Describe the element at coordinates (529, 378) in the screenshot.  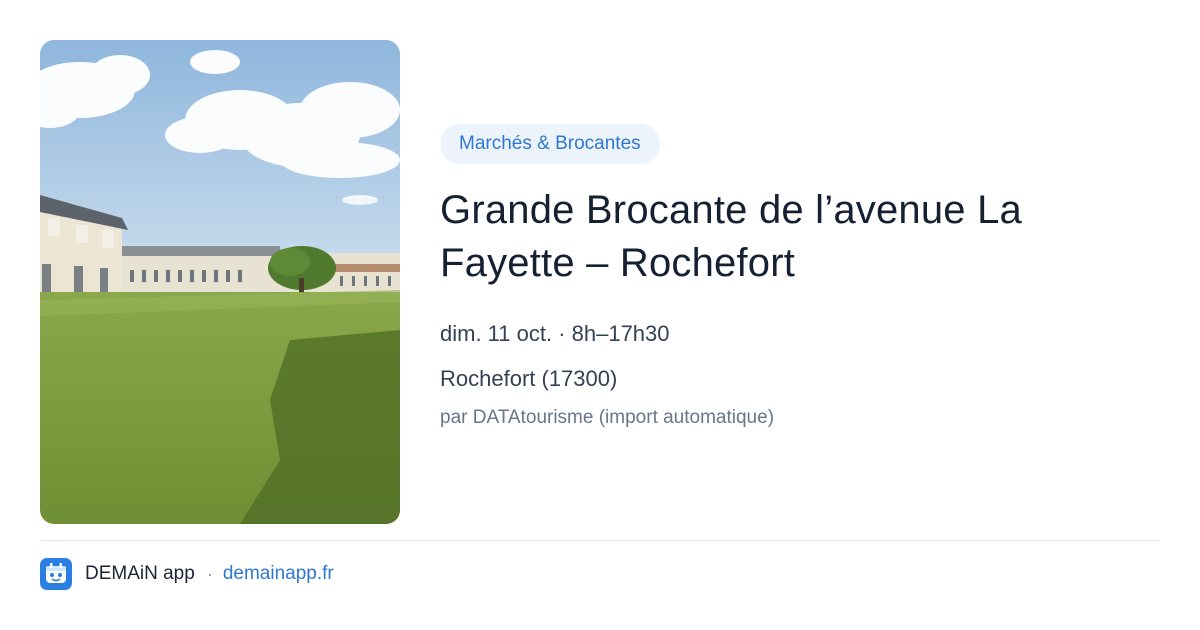
I see `event-location: Rochefort (17300)` at that location.